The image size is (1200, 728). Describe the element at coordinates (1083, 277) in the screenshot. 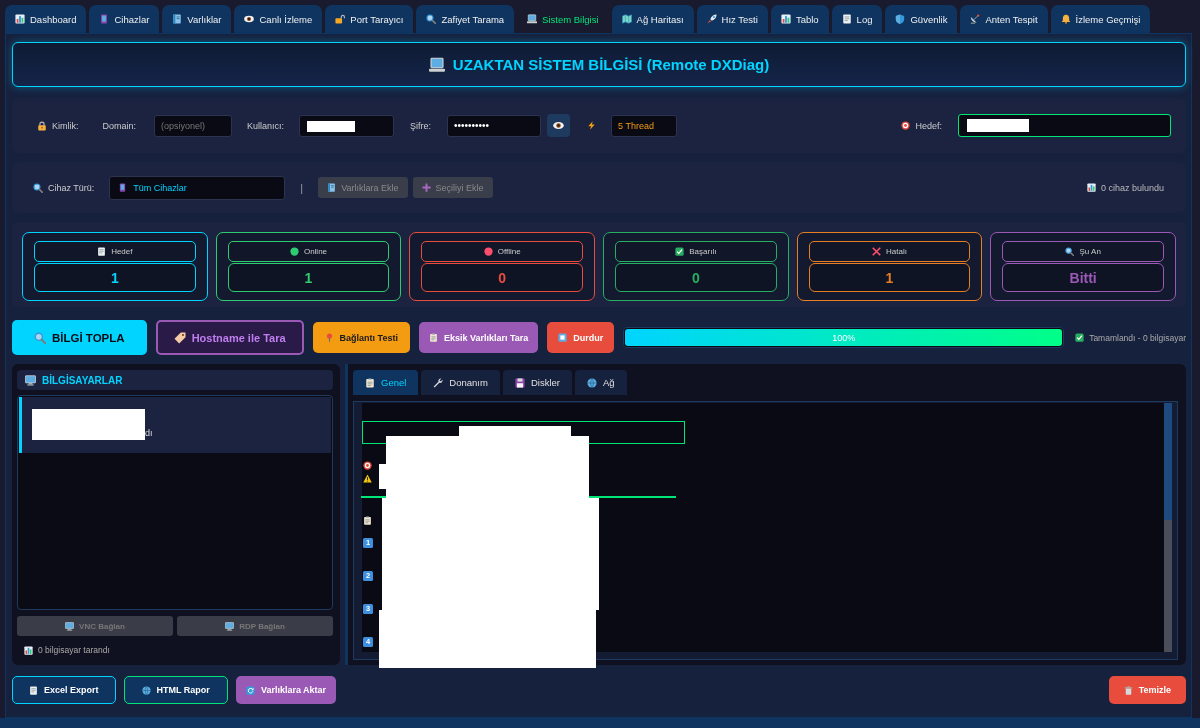

I see `stat-value: Bitti` at that location.